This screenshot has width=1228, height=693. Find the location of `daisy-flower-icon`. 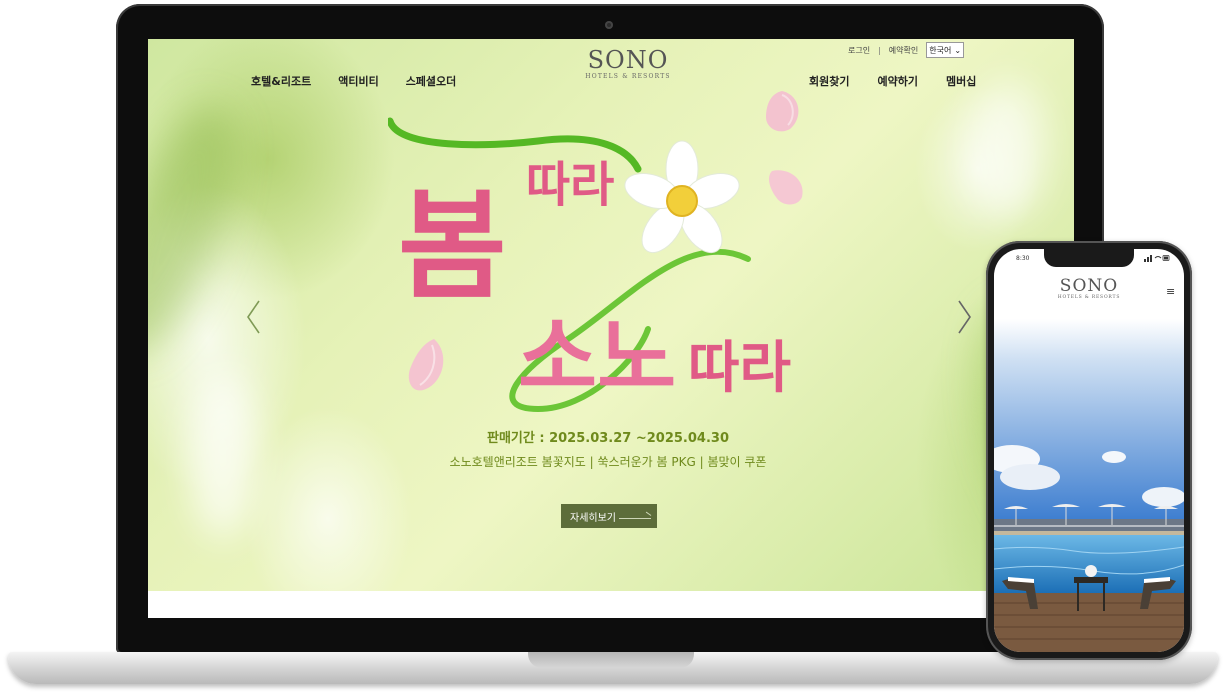

daisy-flower-icon is located at coordinates (682, 197).